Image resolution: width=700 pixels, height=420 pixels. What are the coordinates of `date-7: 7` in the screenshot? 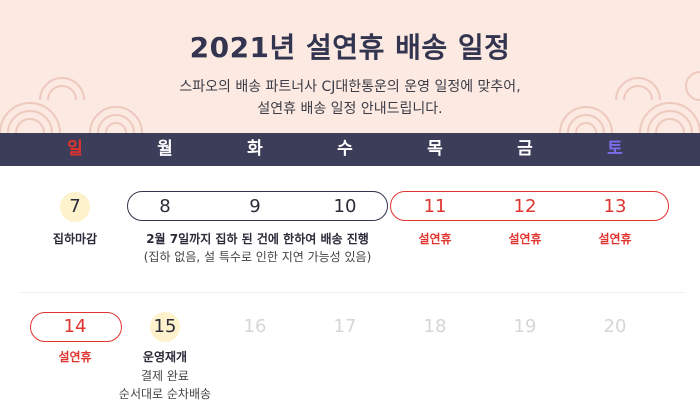 It's located at (75, 206).